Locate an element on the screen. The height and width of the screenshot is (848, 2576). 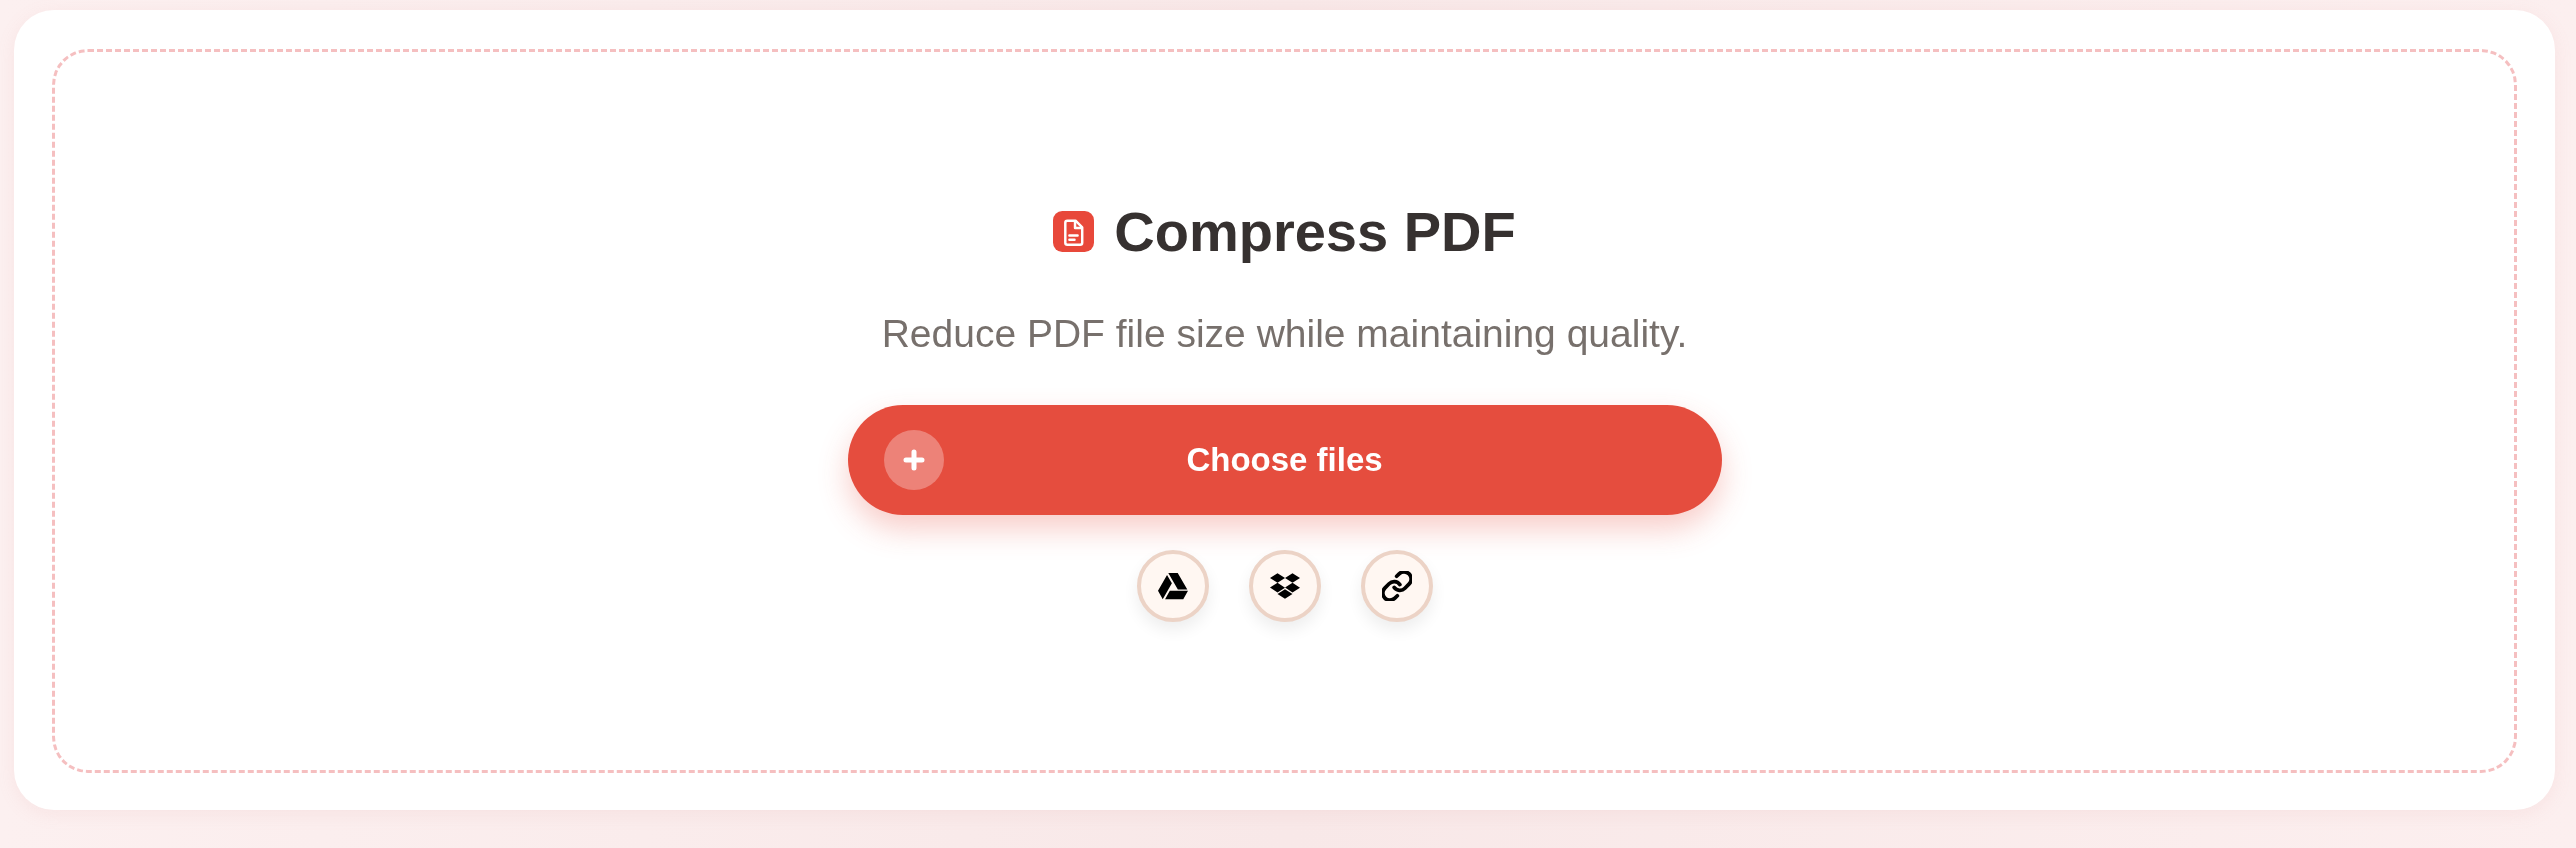
page-subtitle: Reduce PDF file size while maintaining quality. is located at coordinates (1284, 334).